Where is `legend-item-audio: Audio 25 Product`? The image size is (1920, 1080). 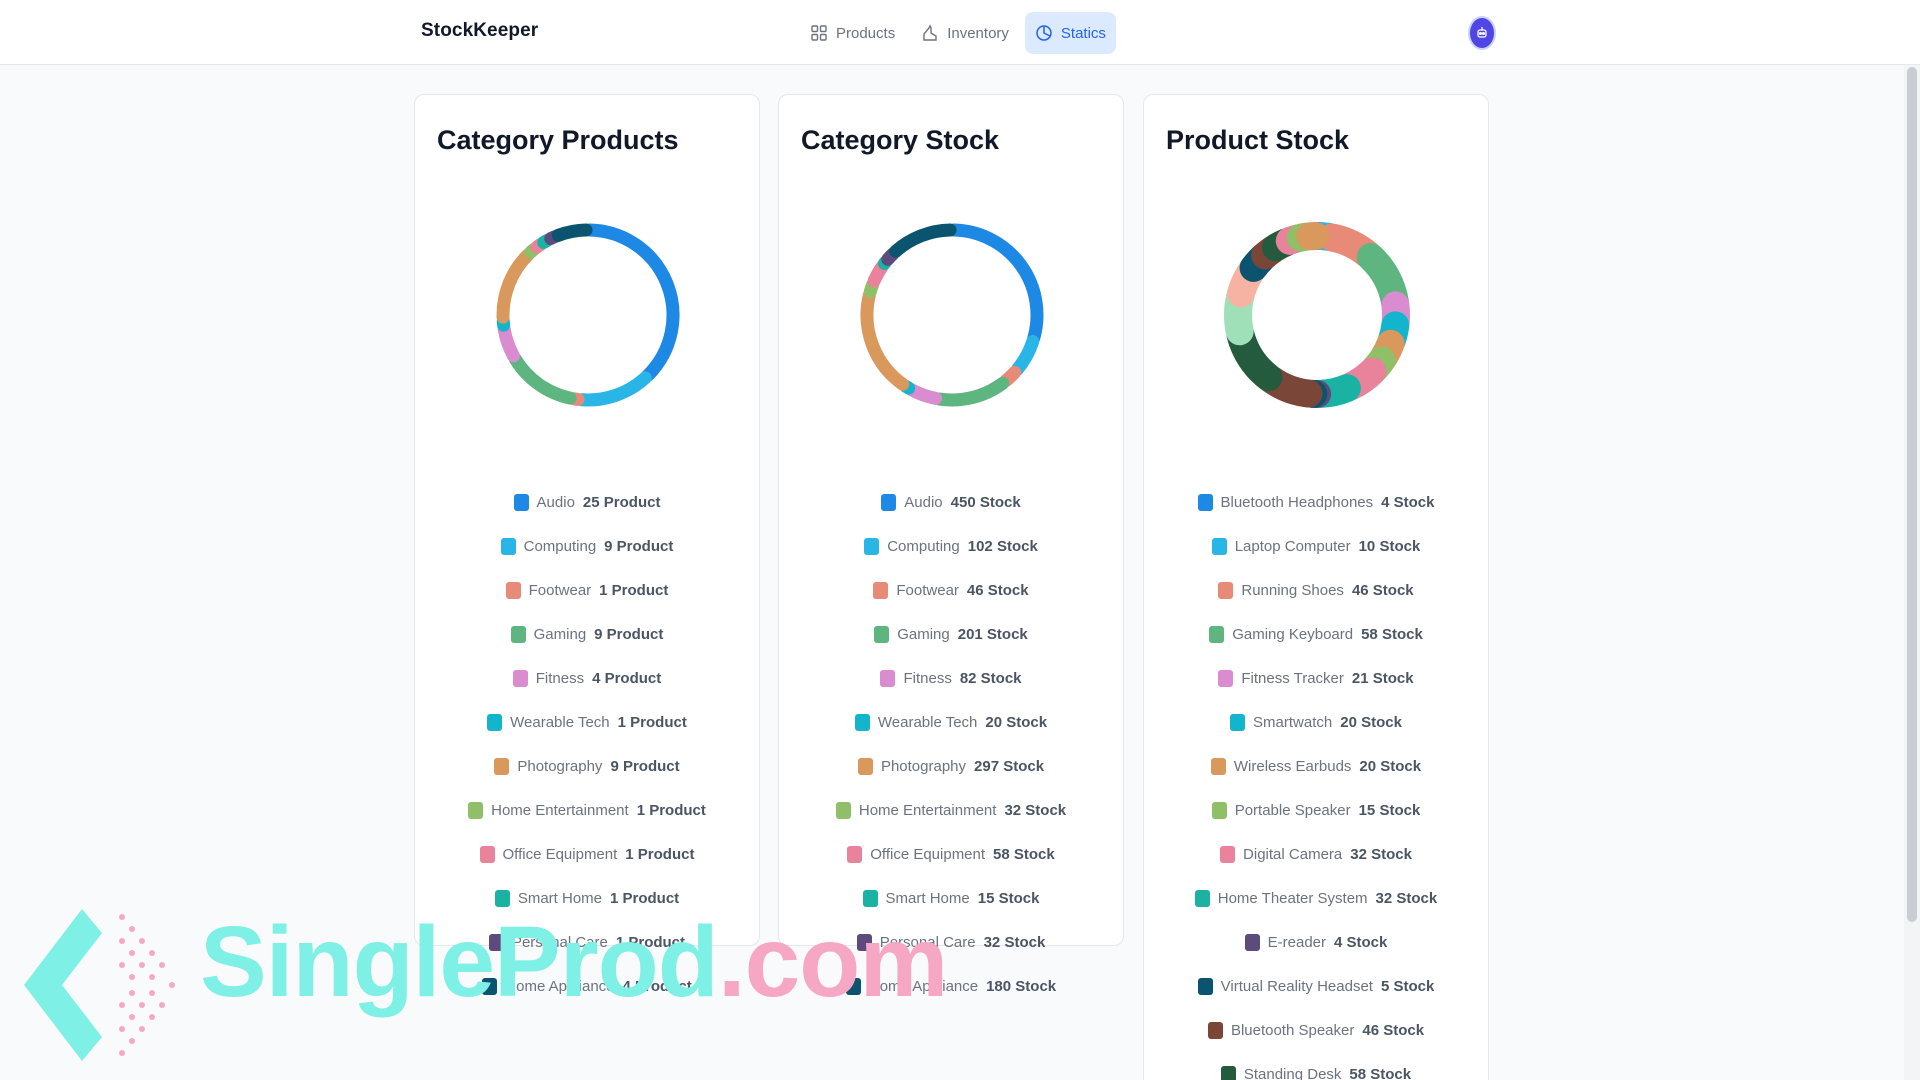 legend-item-audio: Audio 25 Product is located at coordinates (586, 502).